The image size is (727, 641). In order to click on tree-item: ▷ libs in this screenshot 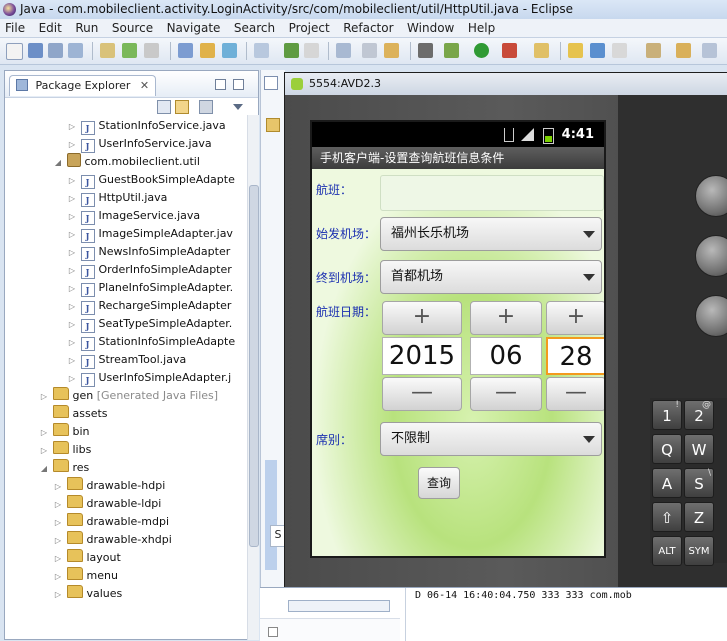, I will do `click(65, 450)`.